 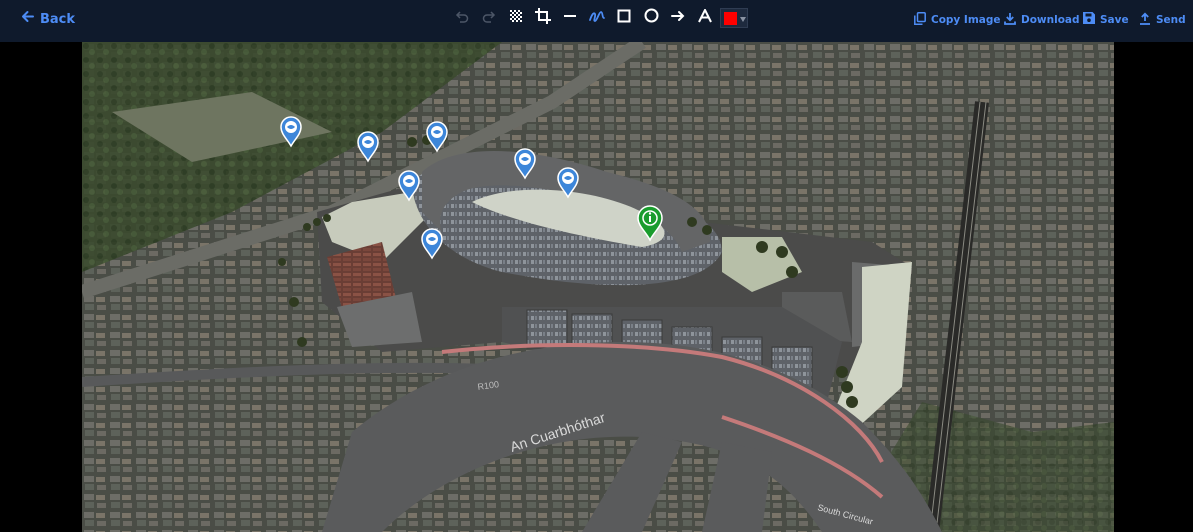 I want to click on redo-button, so click(x=489, y=18).